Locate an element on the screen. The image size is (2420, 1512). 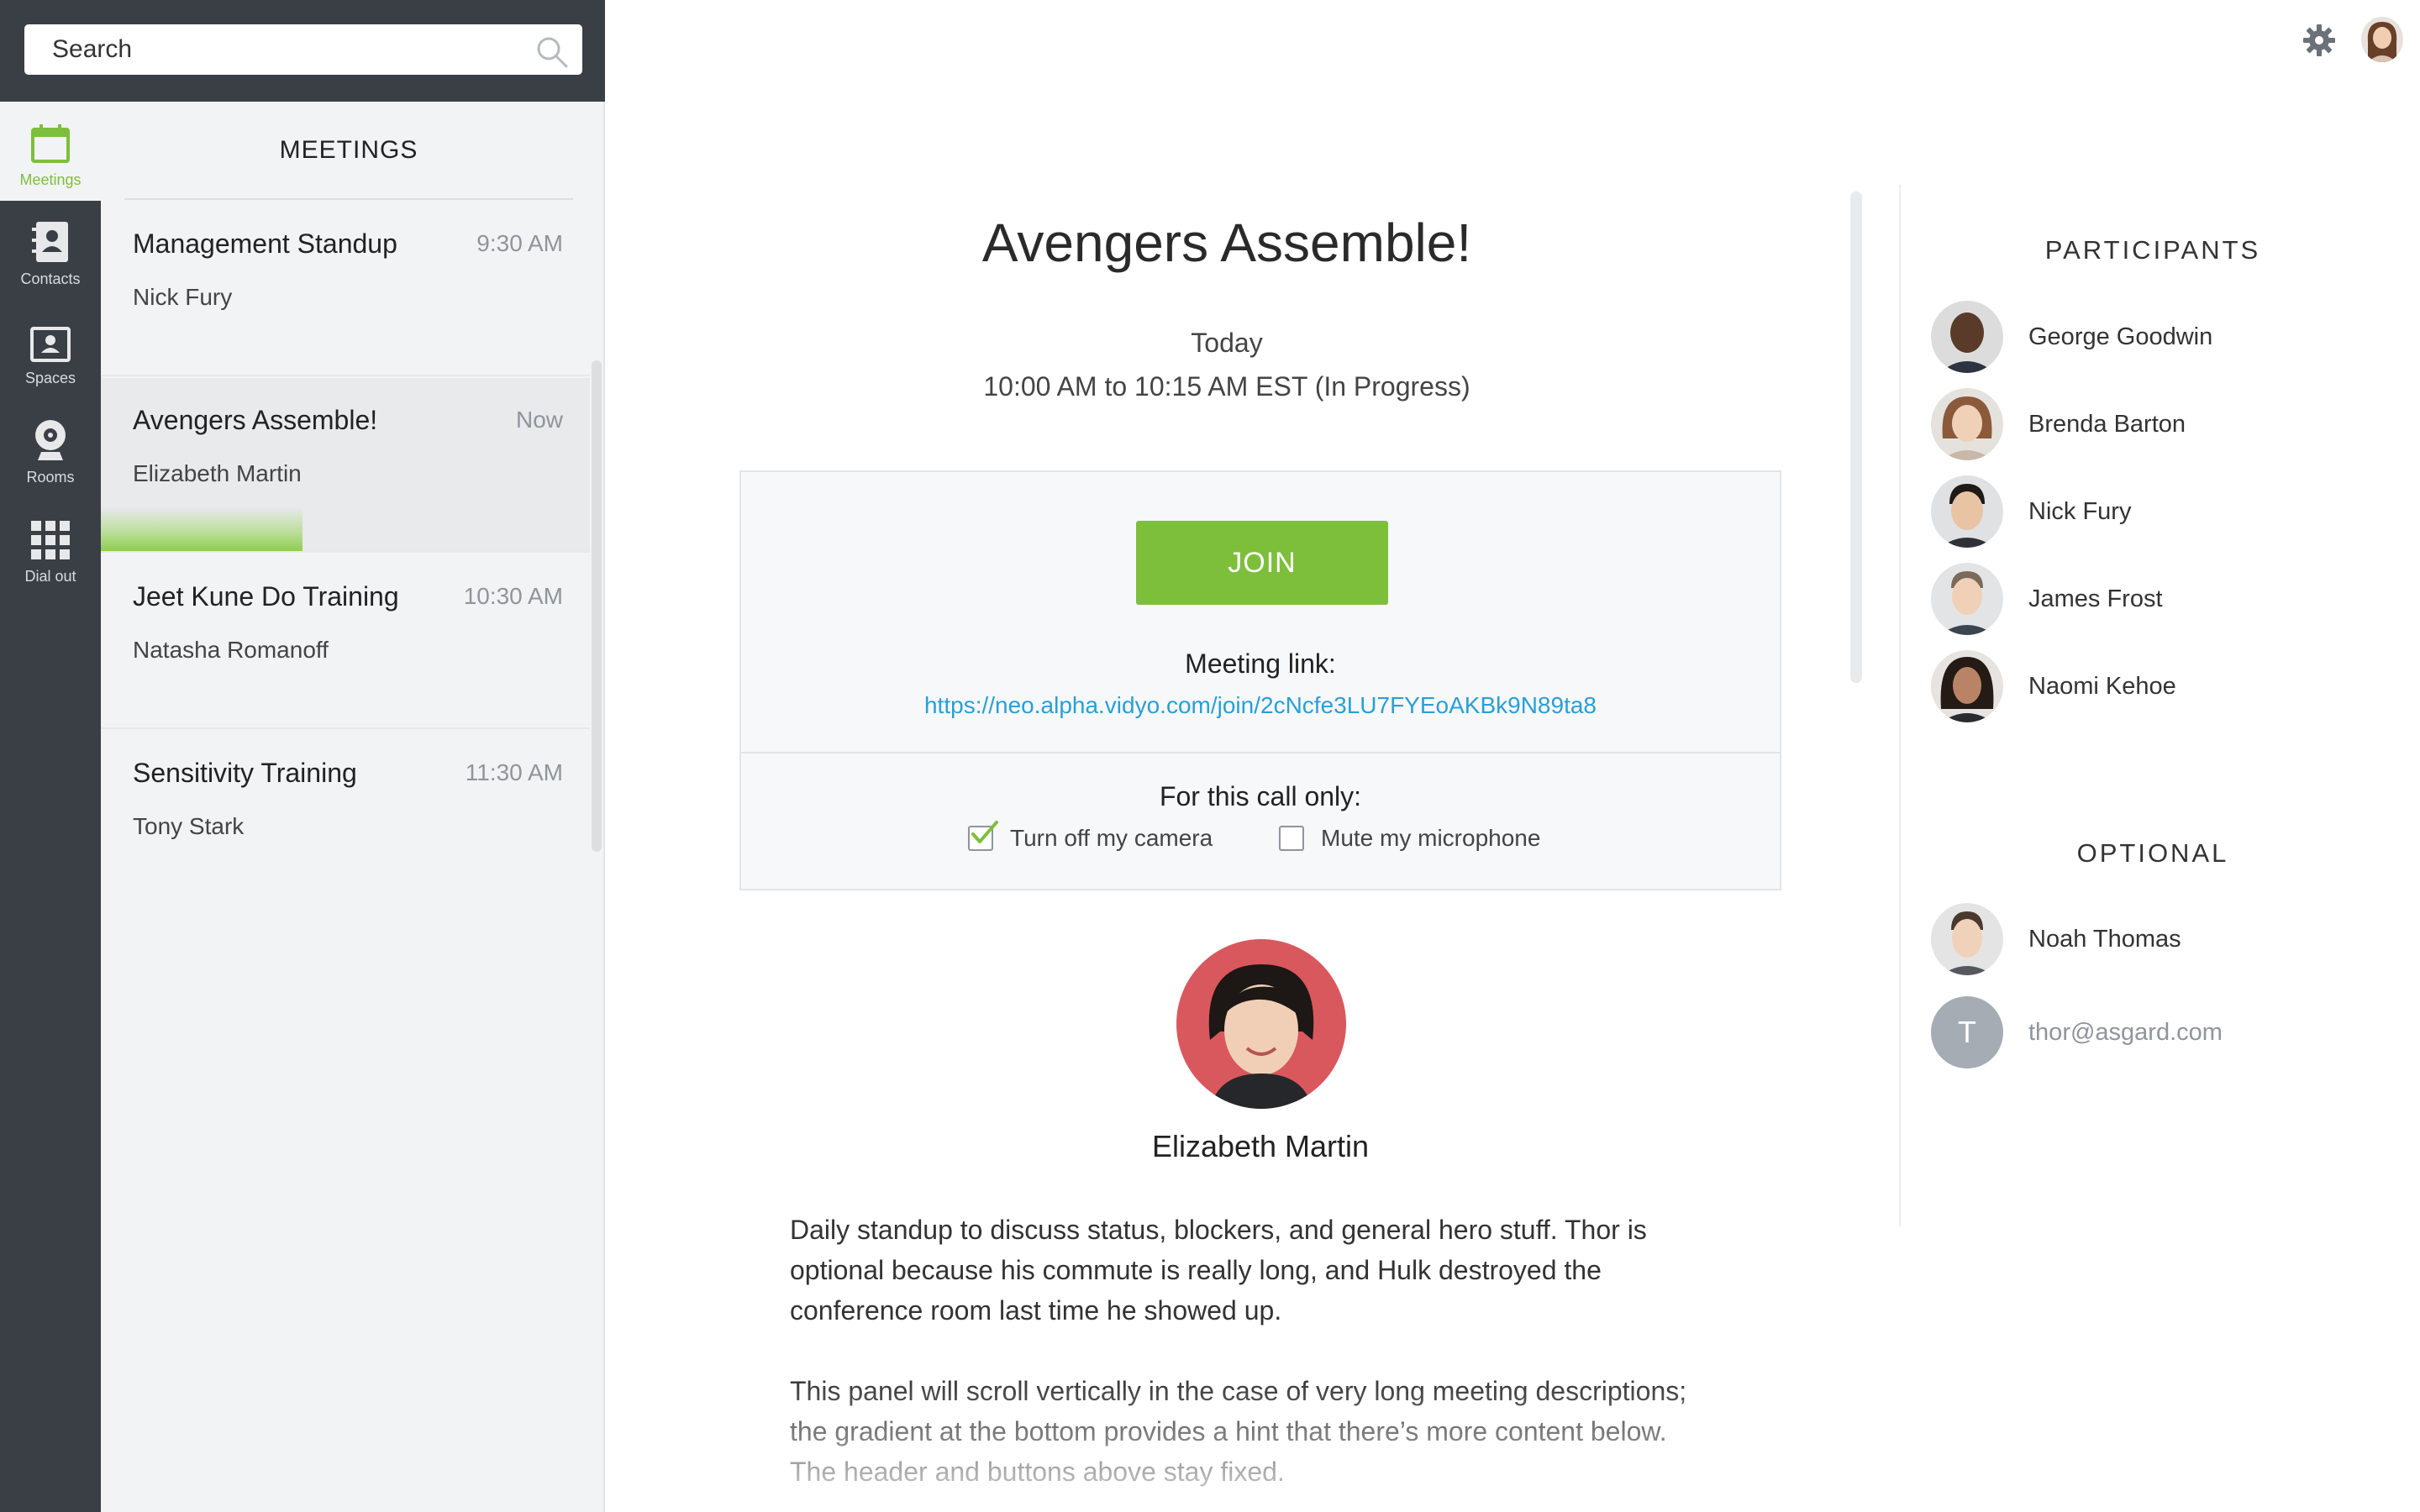
participant: Naomi Kehoe is located at coordinates (2053, 686).